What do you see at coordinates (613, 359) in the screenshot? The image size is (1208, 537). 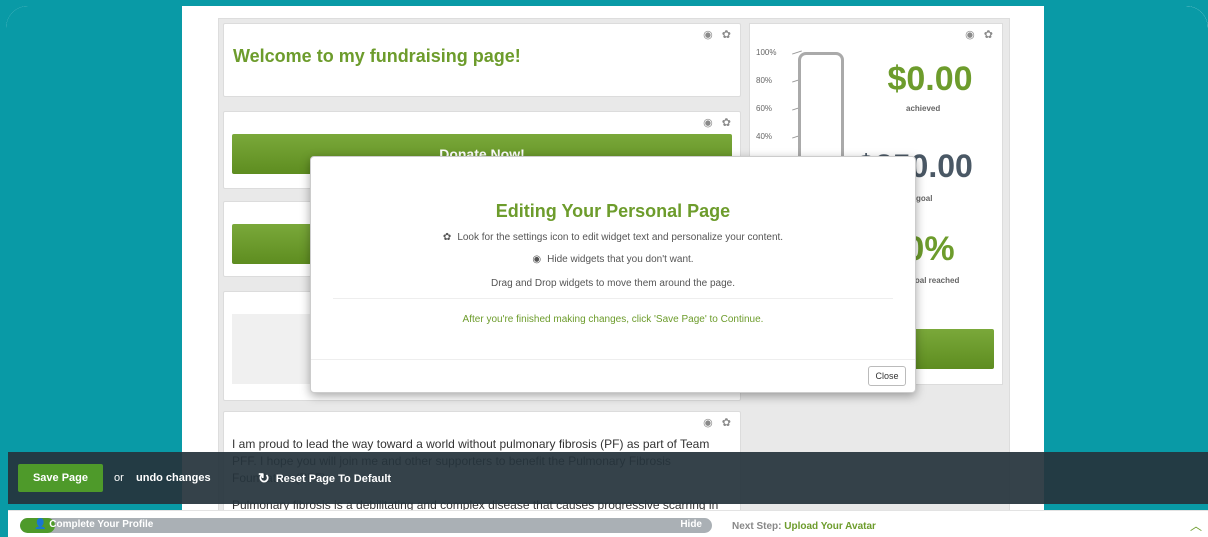 I see `modal-footer-divider` at bounding box center [613, 359].